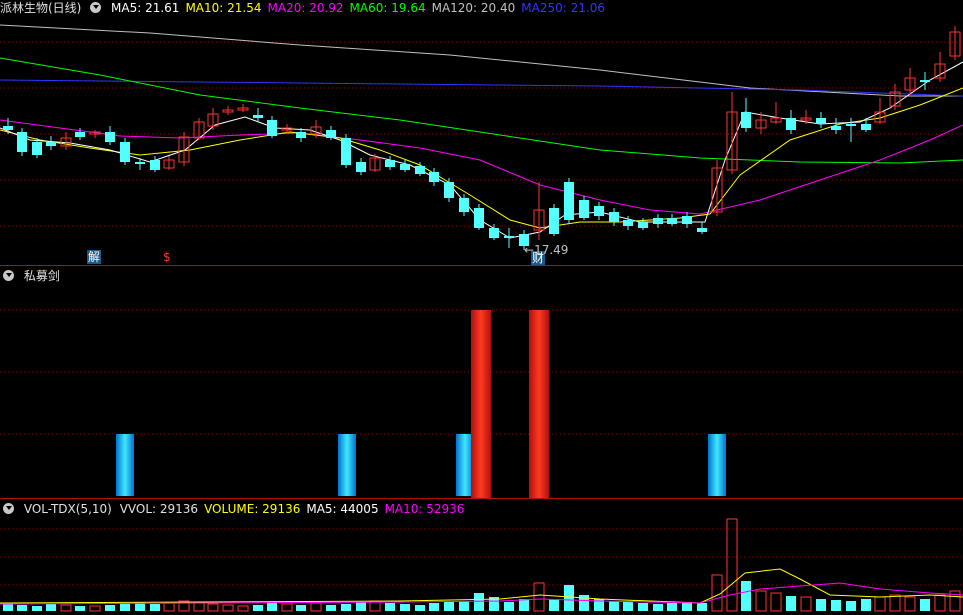 Image resolution: width=963 pixels, height=615 pixels. What do you see at coordinates (67, 509) in the screenshot?
I see `volume-title: VOL-TDX(5,10)` at bounding box center [67, 509].